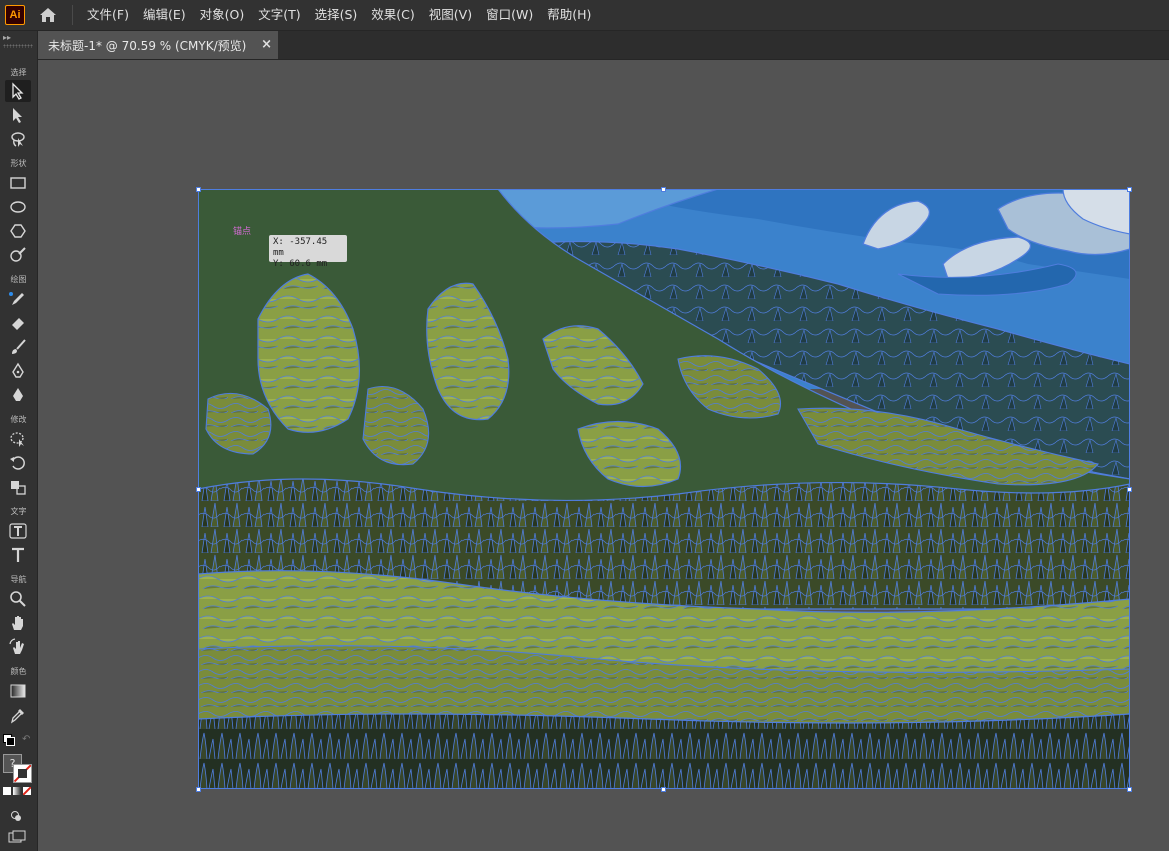 The image size is (1169, 851). I want to click on gradient-mode-icon, so click(17, 791).